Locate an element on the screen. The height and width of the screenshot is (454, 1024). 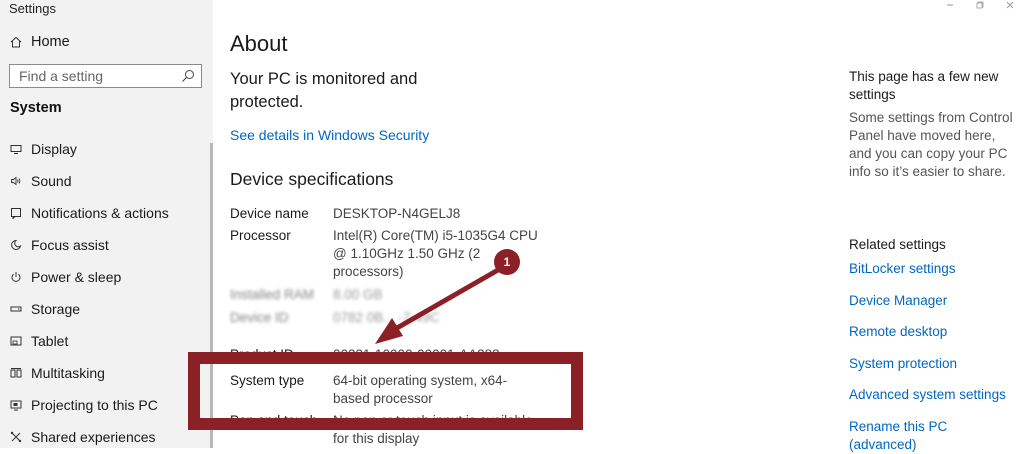
sidebar-item-label: Tablet is located at coordinates (50, 341).